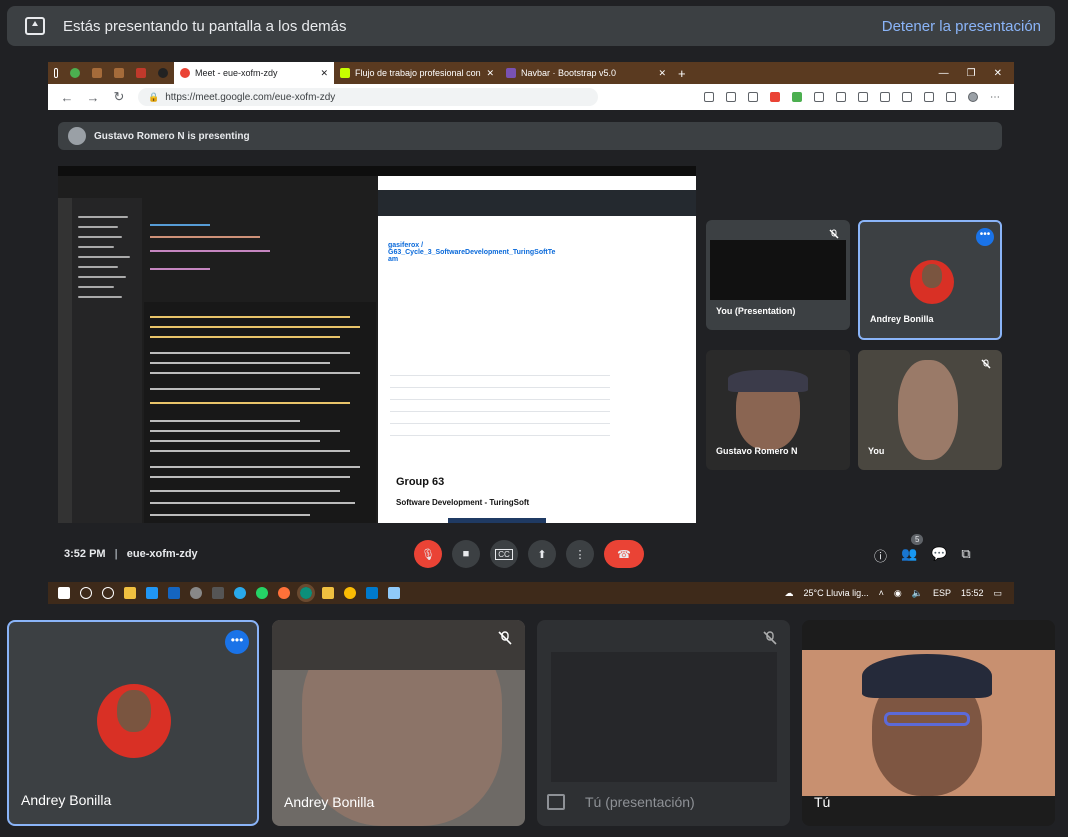 This screenshot has width=1068, height=837. Describe the element at coordinates (240, 593) in the screenshot. I see `telegram-icon` at that location.